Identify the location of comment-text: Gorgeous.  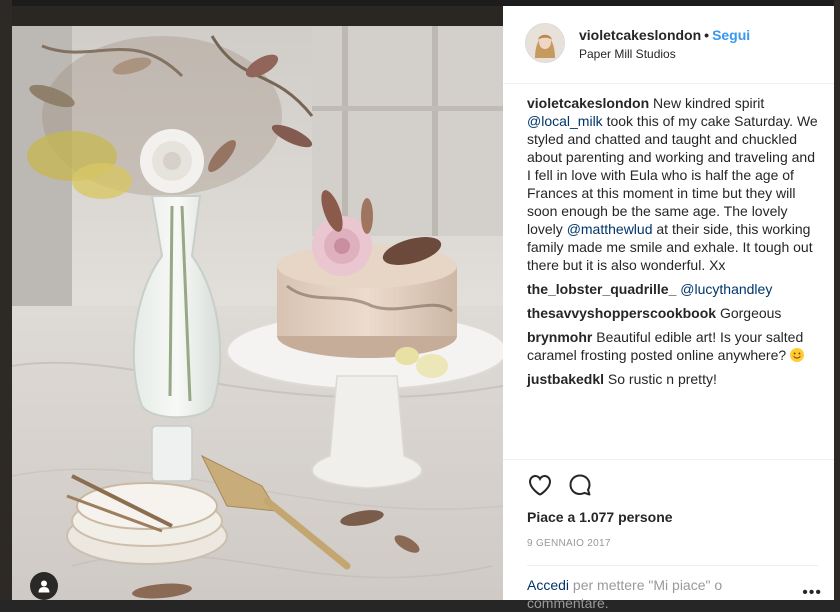
(750, 313).